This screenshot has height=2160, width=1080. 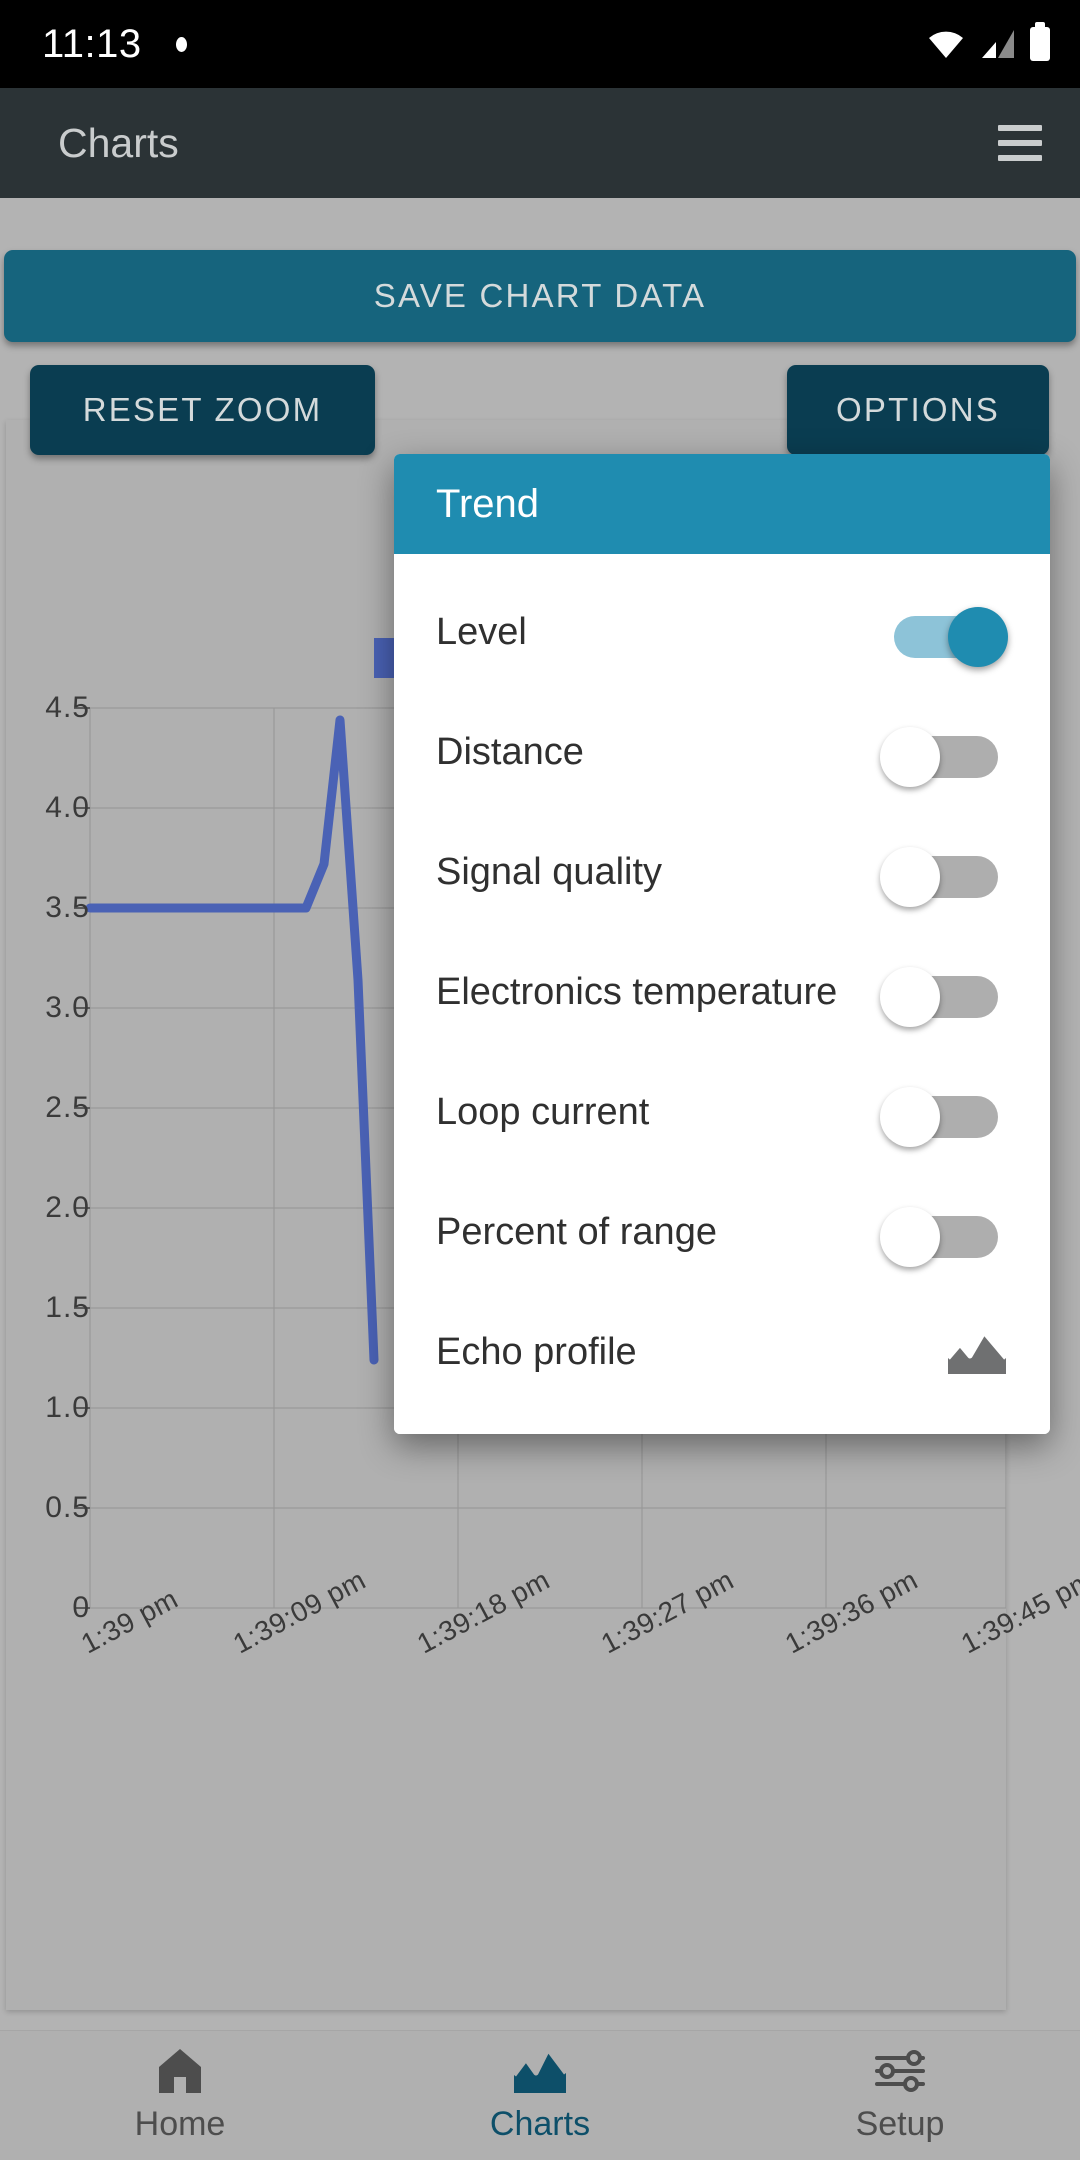 What do you see at coordinates (488, 503) in the screenshot?
I see `trend-dialog-title: Trend` at bounding box center [488, 503].